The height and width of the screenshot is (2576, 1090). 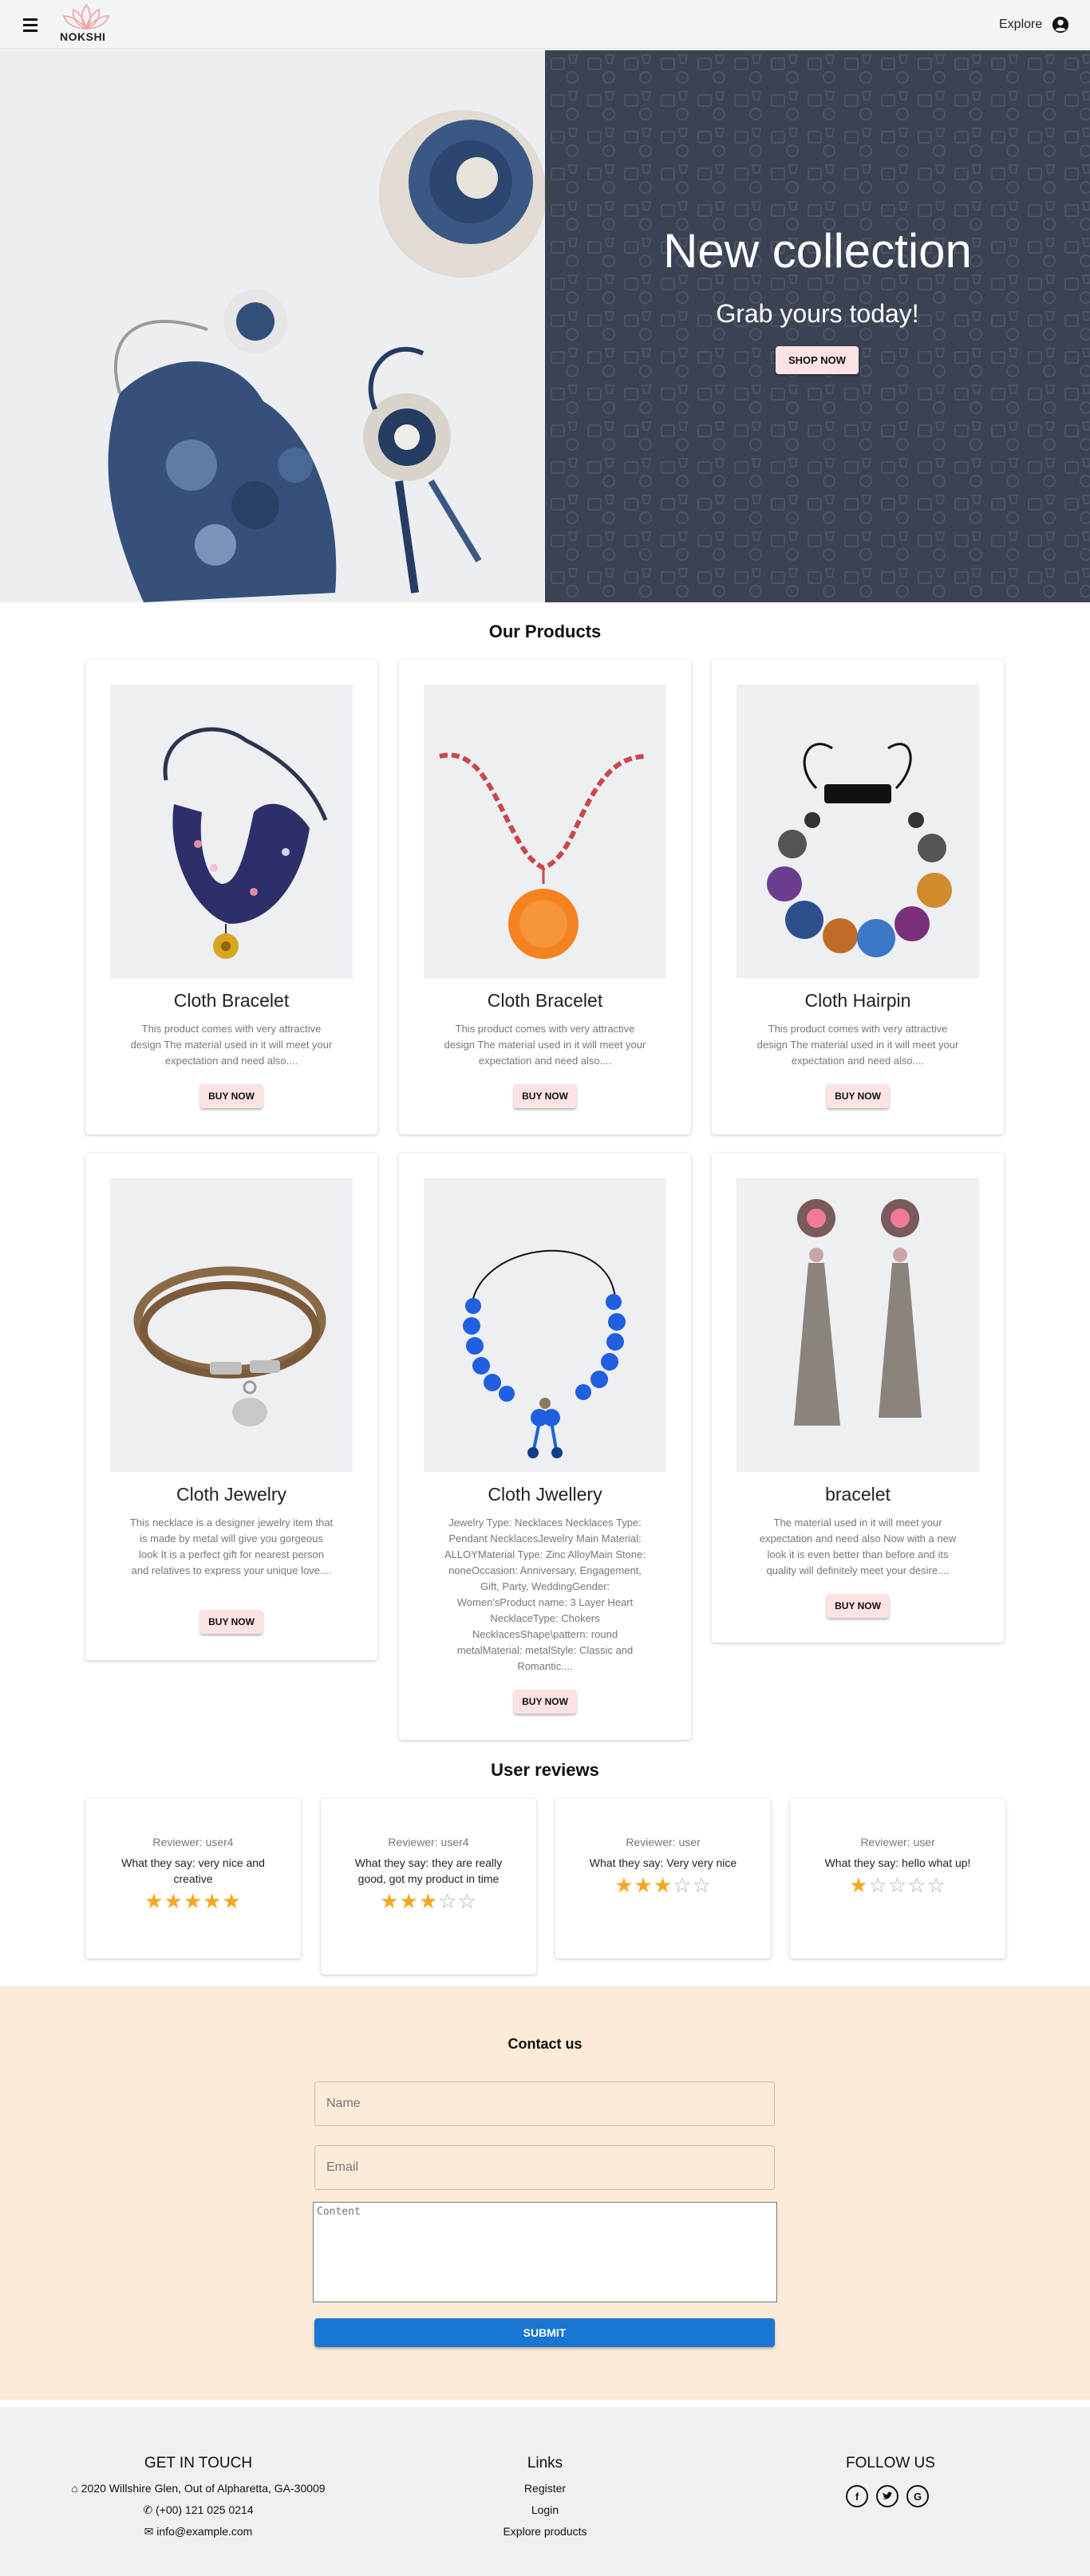 I want to click on review-text: What they say: very nice and creative, so click(x=193, y=1870).